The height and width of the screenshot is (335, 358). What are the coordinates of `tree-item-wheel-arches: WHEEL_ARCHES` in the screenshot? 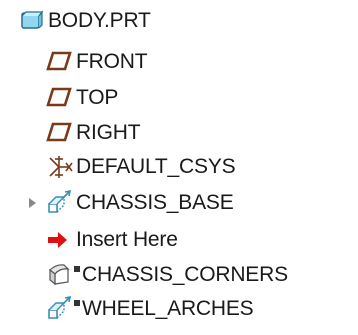 It's located at (150, 309).